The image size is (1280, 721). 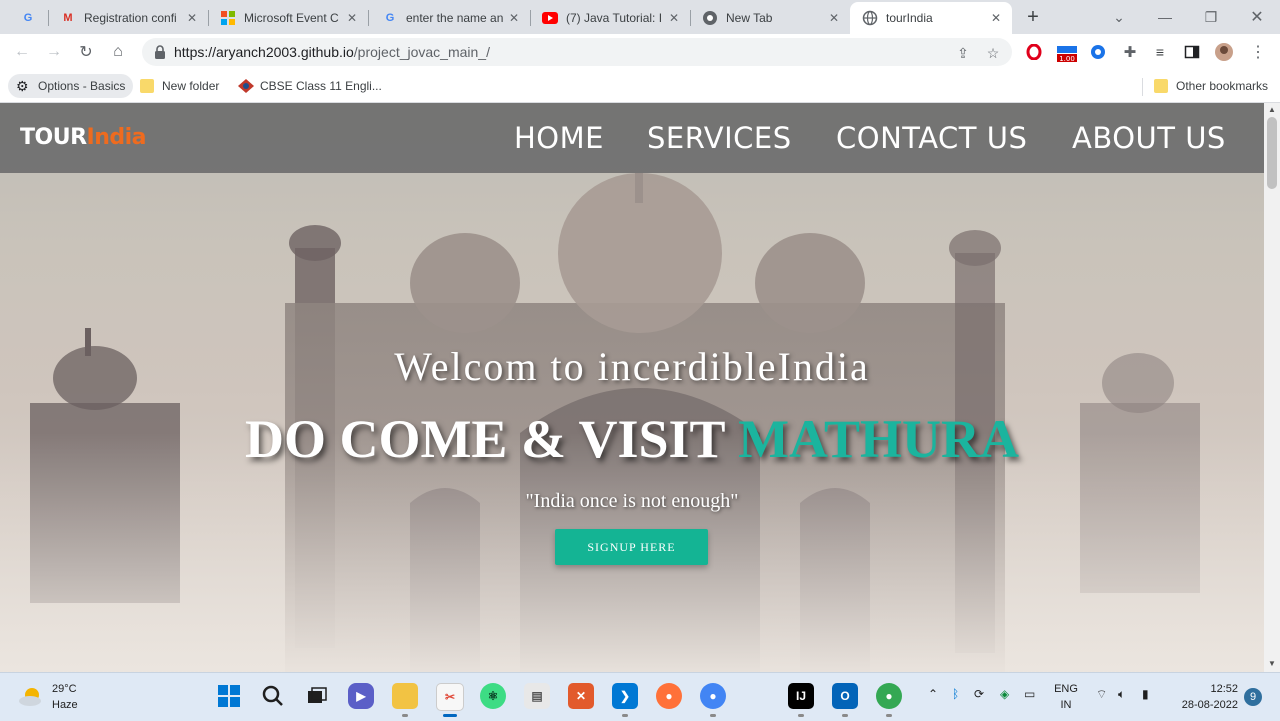 I want to click on volume-icon: 🔈︎, so click(x=1121, y=694).